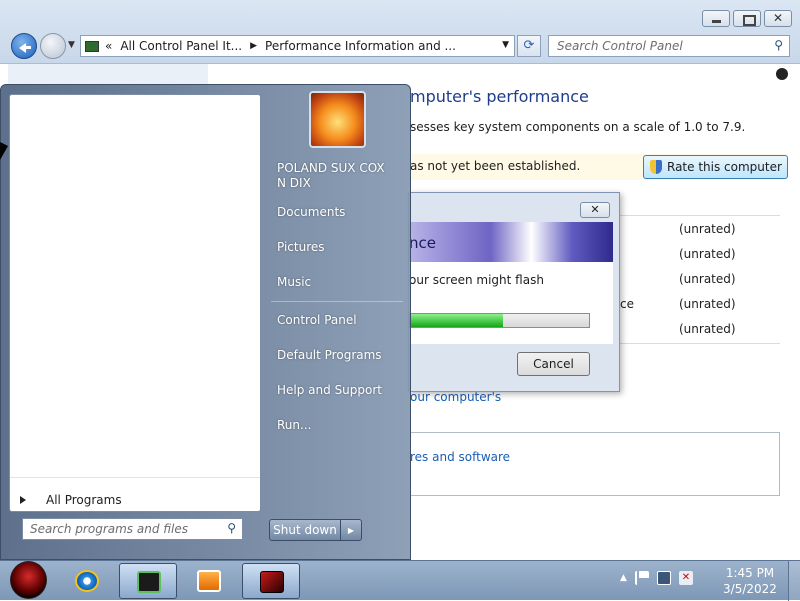 The image size is (800, 601). Describe the element at coordinates (750, 581) in the screenshot. I see `clock: 1:45 PM 3/5/2022` at that location.